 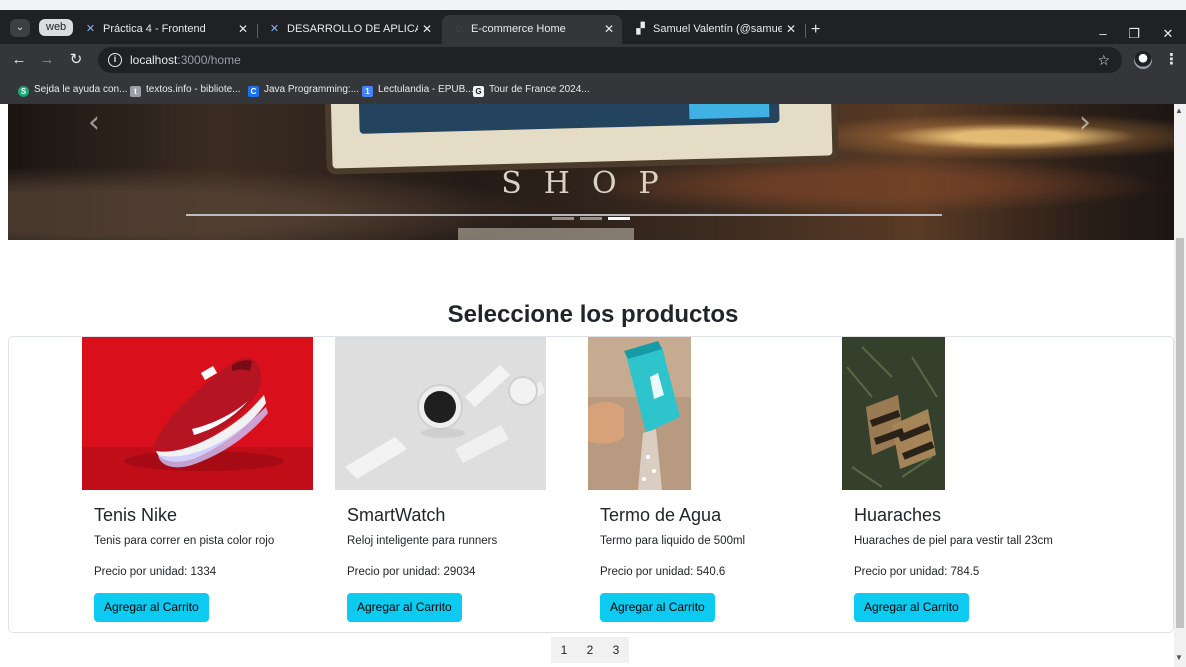 I want to click on browser-toolbar: ← → ↻ i localhost:3000/home ☆, so click(x=593, y=60).